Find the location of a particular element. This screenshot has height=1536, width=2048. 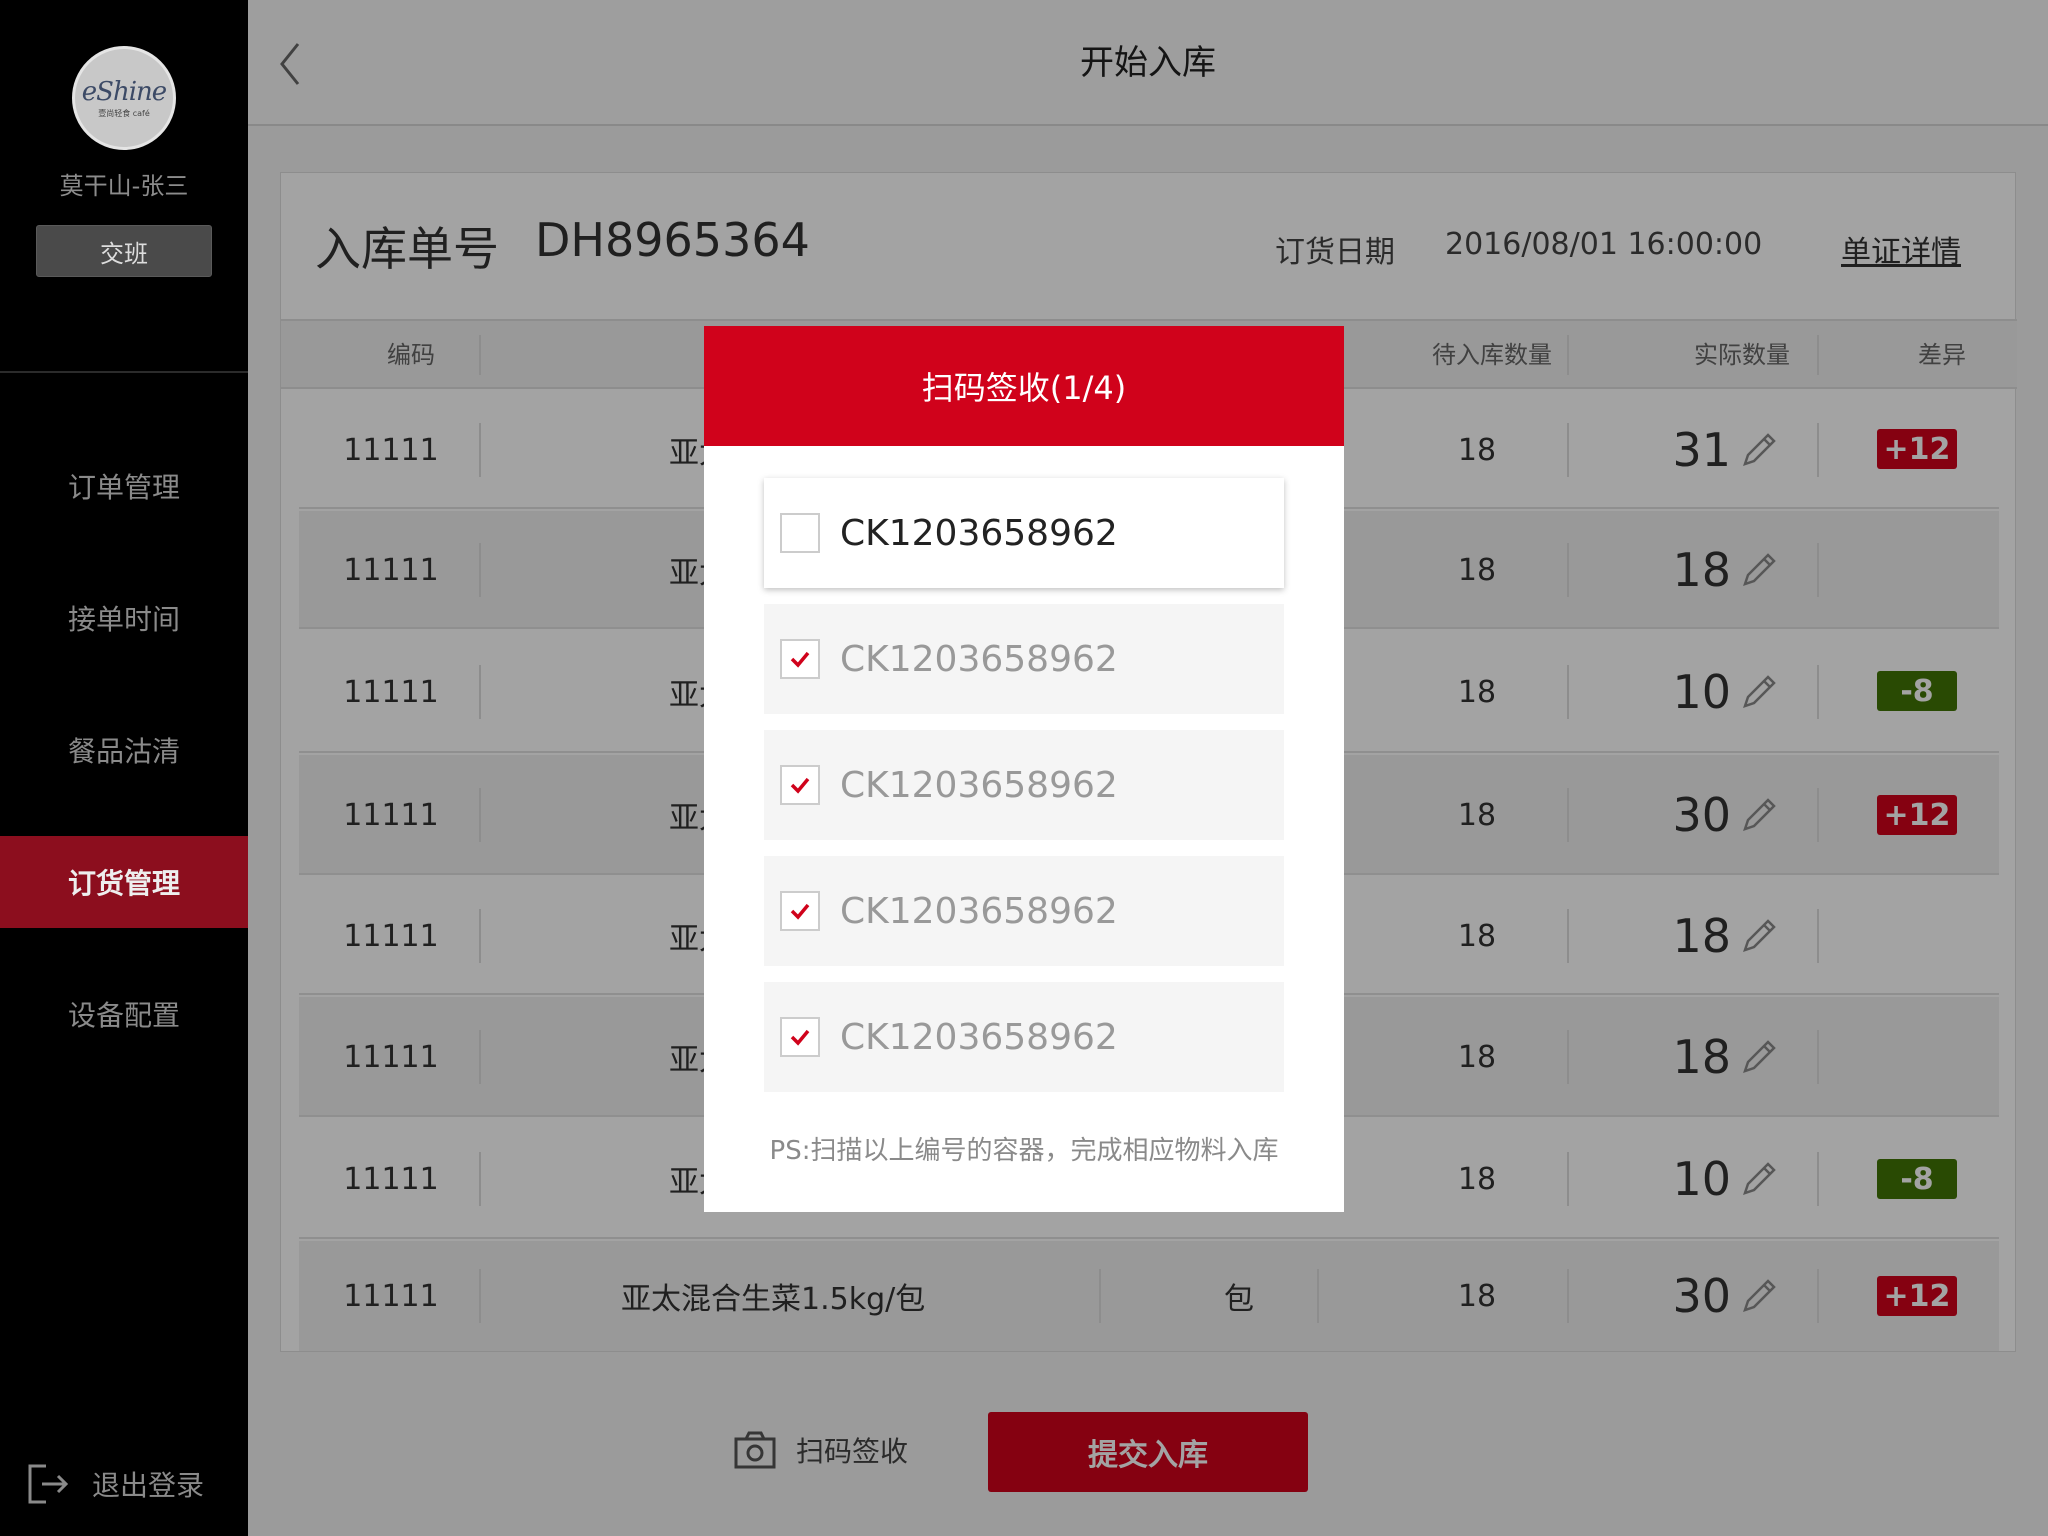

sidebar-item-device-config: 设备配置 is located at coordinates (124, 1014).